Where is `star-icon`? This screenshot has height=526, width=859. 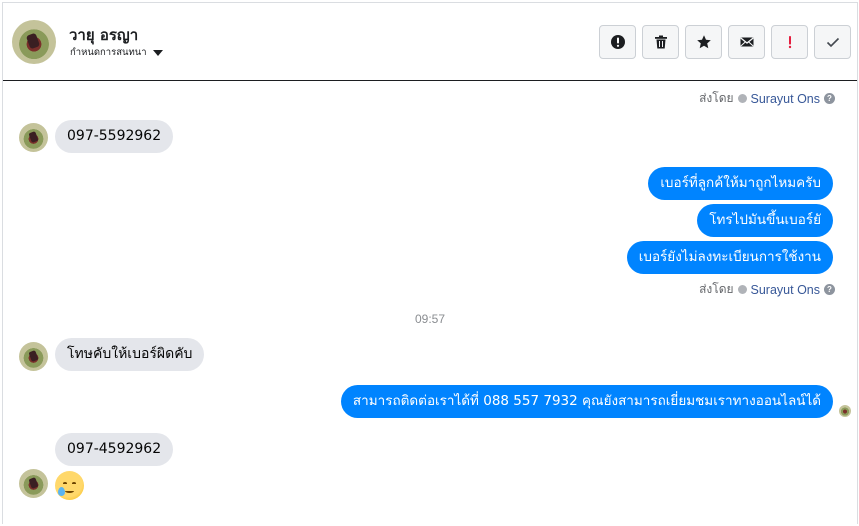 star-icon is located at coordinates (703, 42).